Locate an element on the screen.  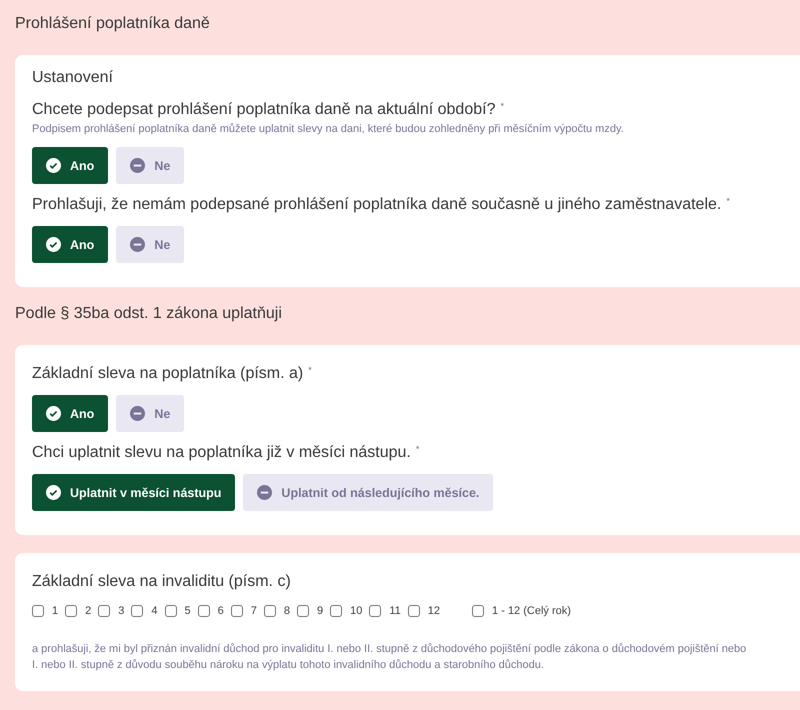
section-title: Prohlášení poplatníka daně is located at coordinates (113, 24).